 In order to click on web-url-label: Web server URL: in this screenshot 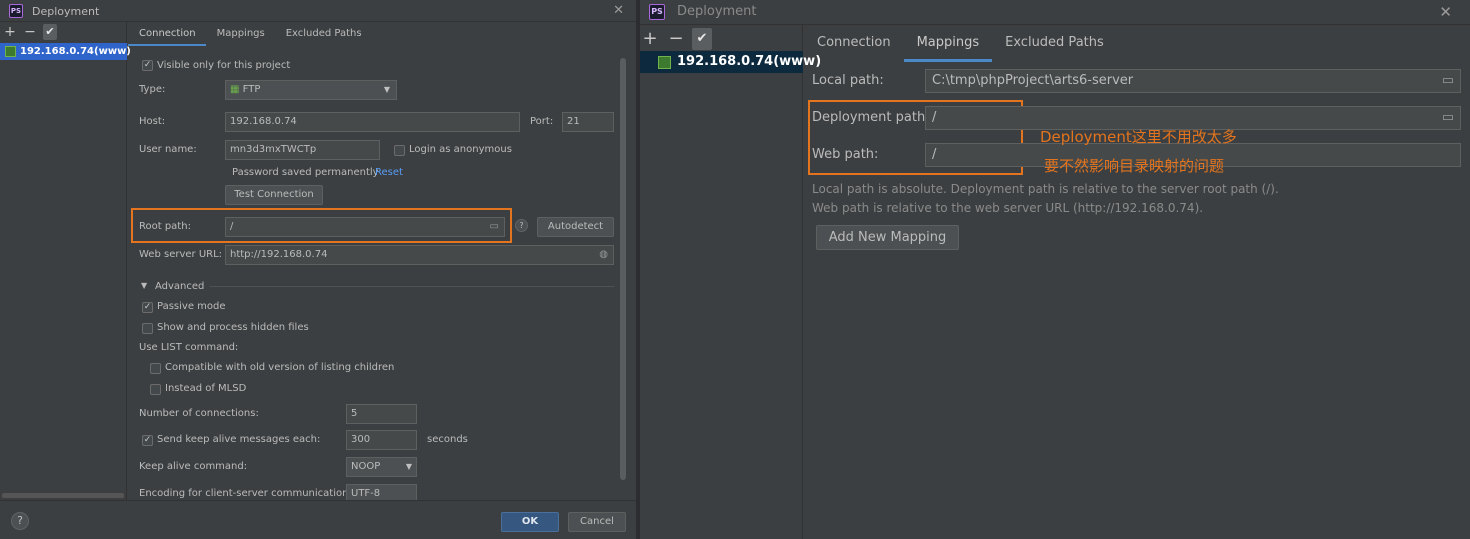, I will do `click(181, 254)`.